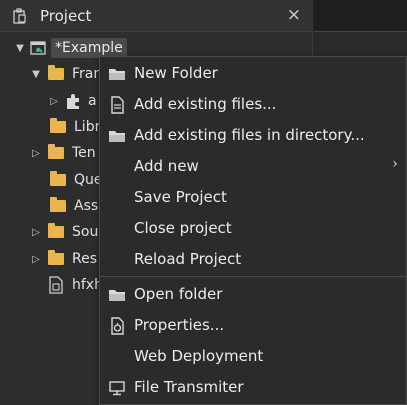 The image size is (407, 405). What do you see at coordinates (183, 228) in the screenshot?
I see `menu-item-label: Close project` at bounding box center [183, 228].